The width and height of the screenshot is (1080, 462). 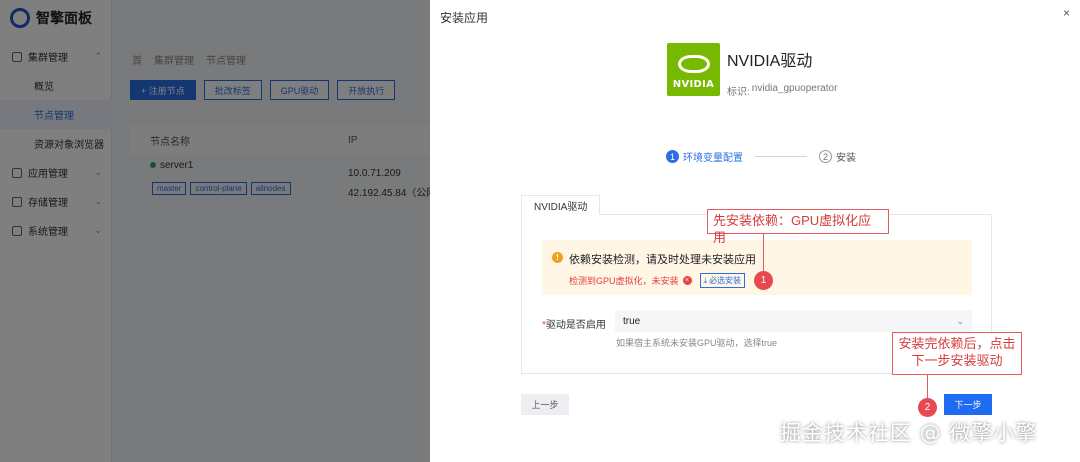 What do you see at coordinates (561, 205) in the screenshot?
I see `tab-nvidia-driver: NVIDIA驱动` at bounding box center [561, 205].